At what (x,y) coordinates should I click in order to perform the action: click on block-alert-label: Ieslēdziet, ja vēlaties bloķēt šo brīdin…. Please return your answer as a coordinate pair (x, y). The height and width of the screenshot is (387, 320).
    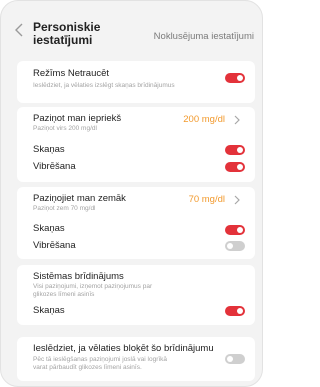
    Looking at the image, I should click on (123, 348).